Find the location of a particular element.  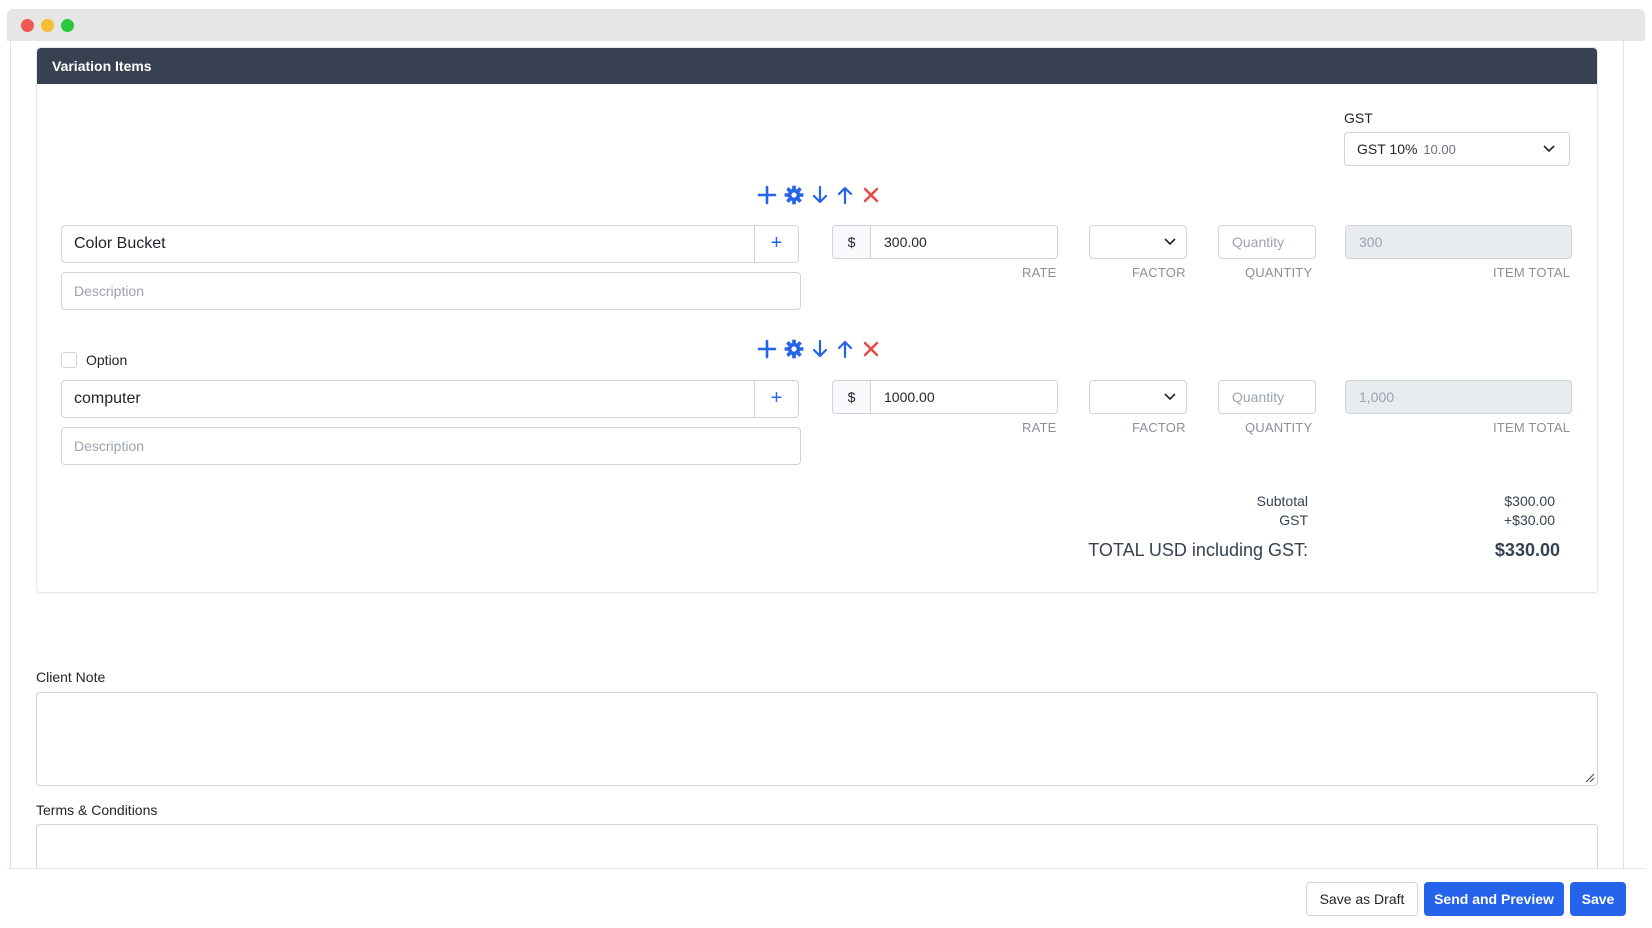

card-title: Variation Items is located at coordinates (817, 66).